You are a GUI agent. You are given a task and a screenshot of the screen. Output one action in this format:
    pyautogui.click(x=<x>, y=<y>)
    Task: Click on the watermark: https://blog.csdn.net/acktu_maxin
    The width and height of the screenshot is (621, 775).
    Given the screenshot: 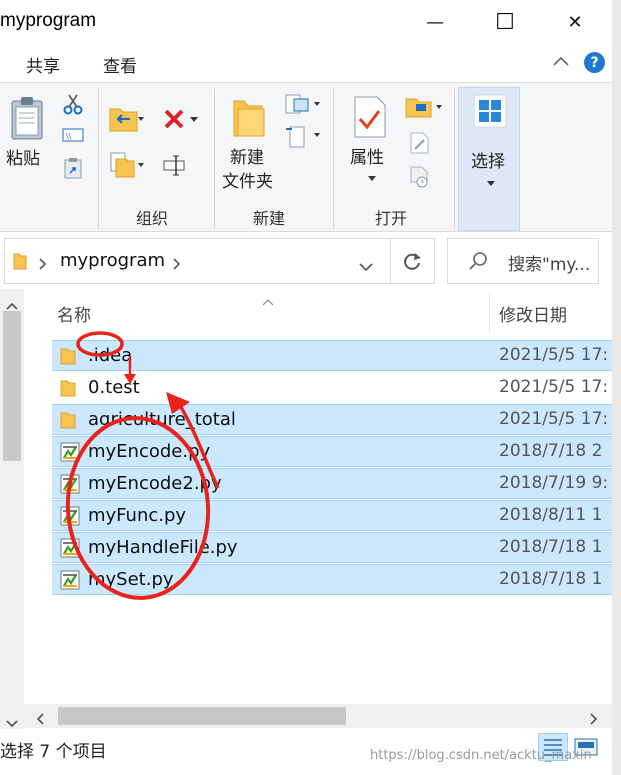 What is the action you would take?
    pyautogui.click(x=481, y=755)
    